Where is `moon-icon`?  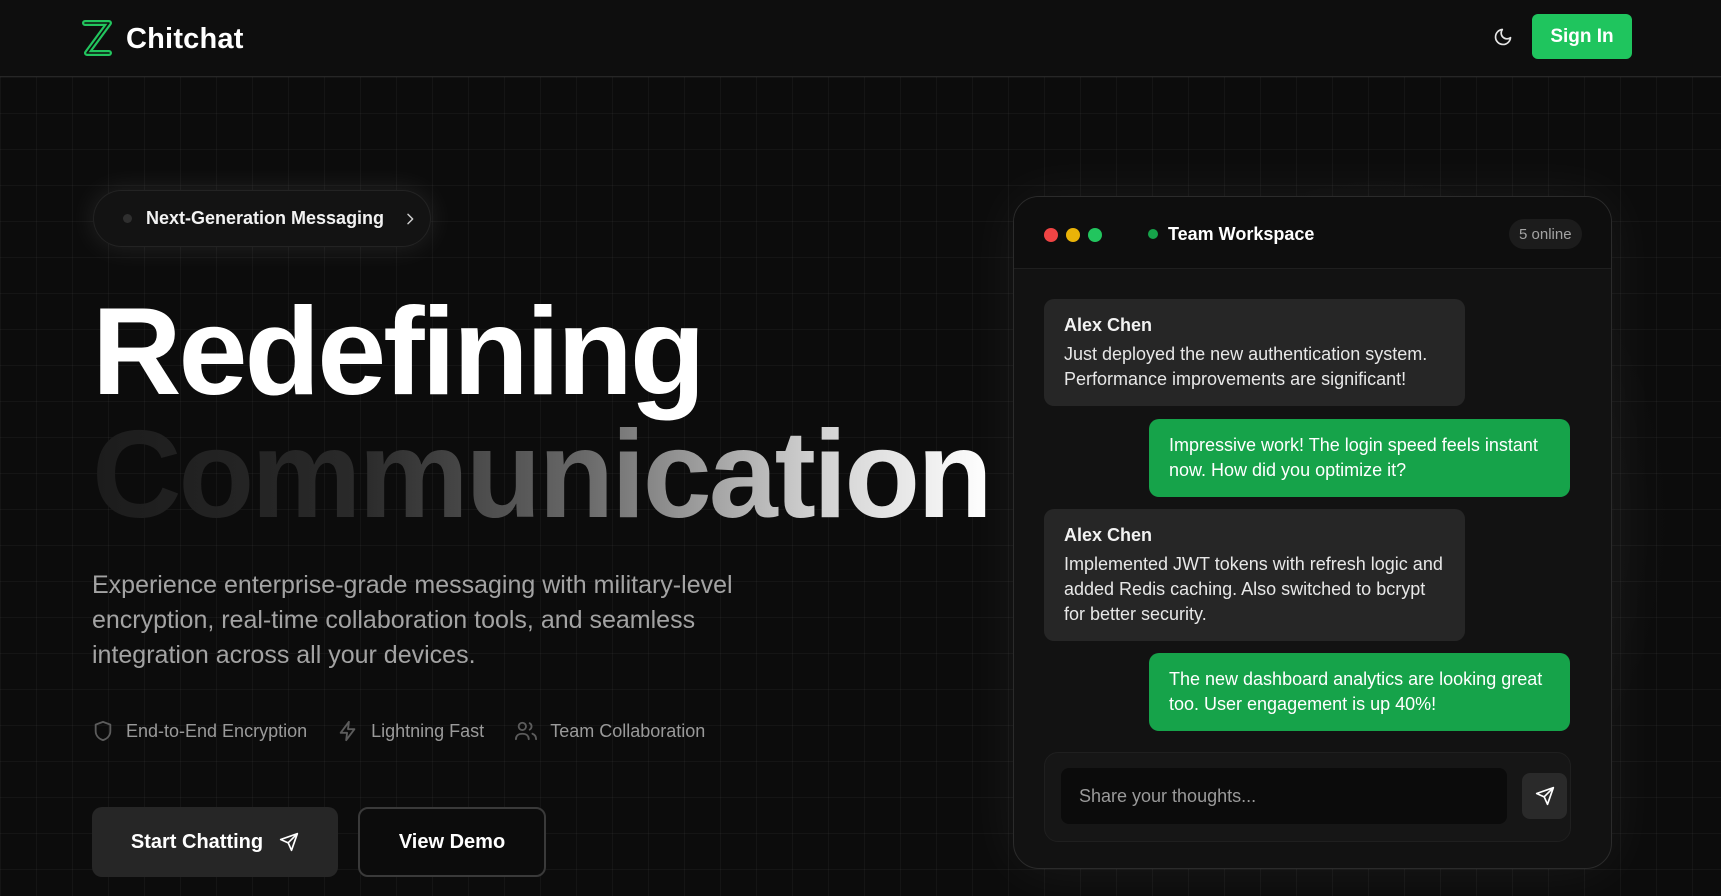 moon-icon is located at coordinates (1503, 37).